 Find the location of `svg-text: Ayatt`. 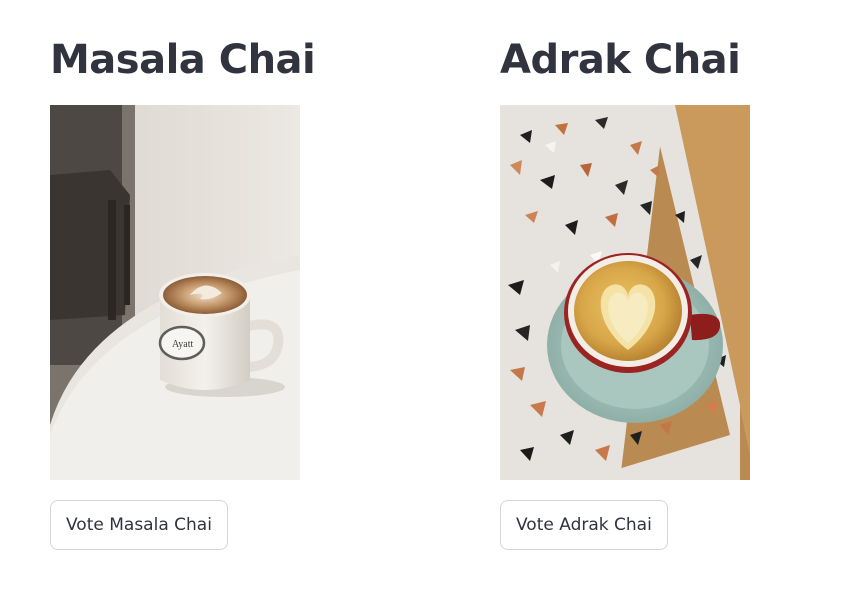

svg-text: Ayatt is located at coordinates (183, 344).